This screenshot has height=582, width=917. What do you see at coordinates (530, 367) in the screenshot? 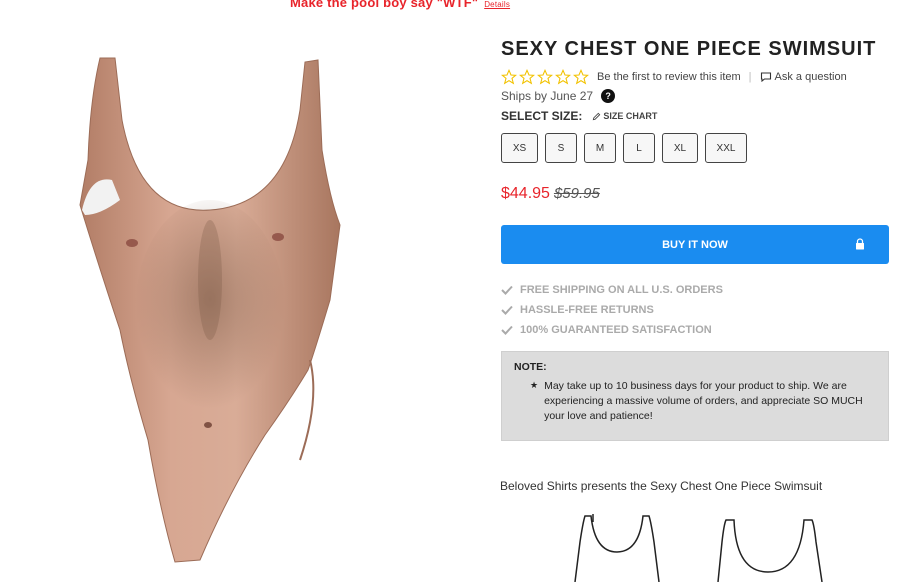
I see `note-title: NOTE:` at bounding box center [530, 367].